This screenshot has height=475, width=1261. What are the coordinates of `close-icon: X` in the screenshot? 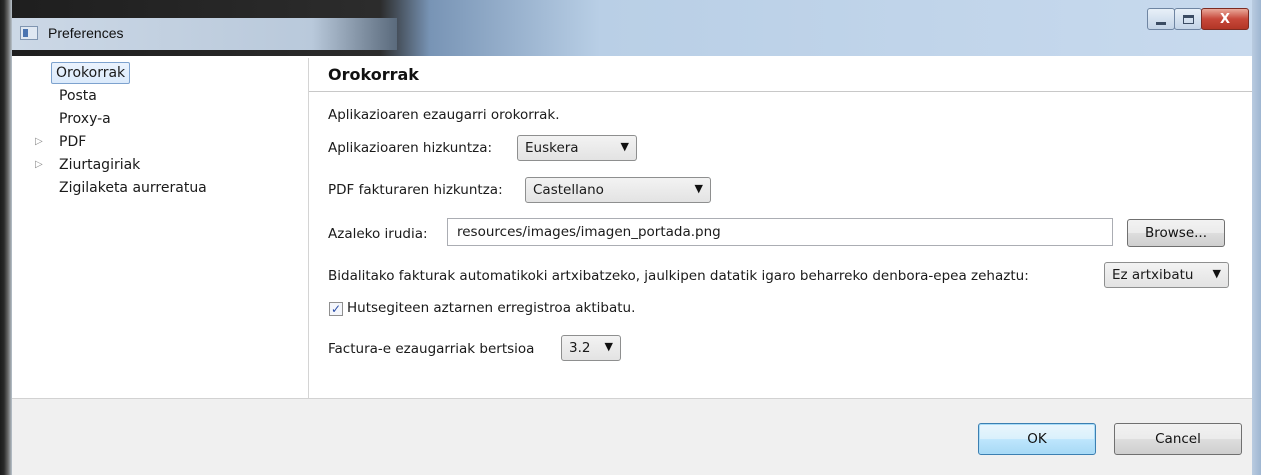 It's located at (1225, 19).